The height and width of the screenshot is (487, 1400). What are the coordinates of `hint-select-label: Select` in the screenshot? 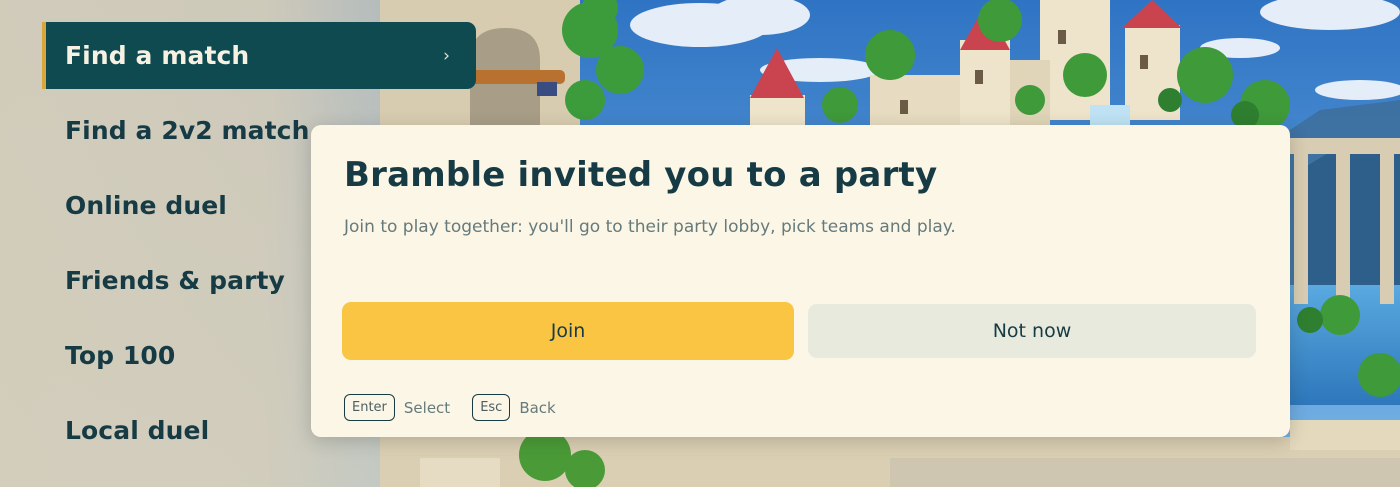 It's located at (427, 407).